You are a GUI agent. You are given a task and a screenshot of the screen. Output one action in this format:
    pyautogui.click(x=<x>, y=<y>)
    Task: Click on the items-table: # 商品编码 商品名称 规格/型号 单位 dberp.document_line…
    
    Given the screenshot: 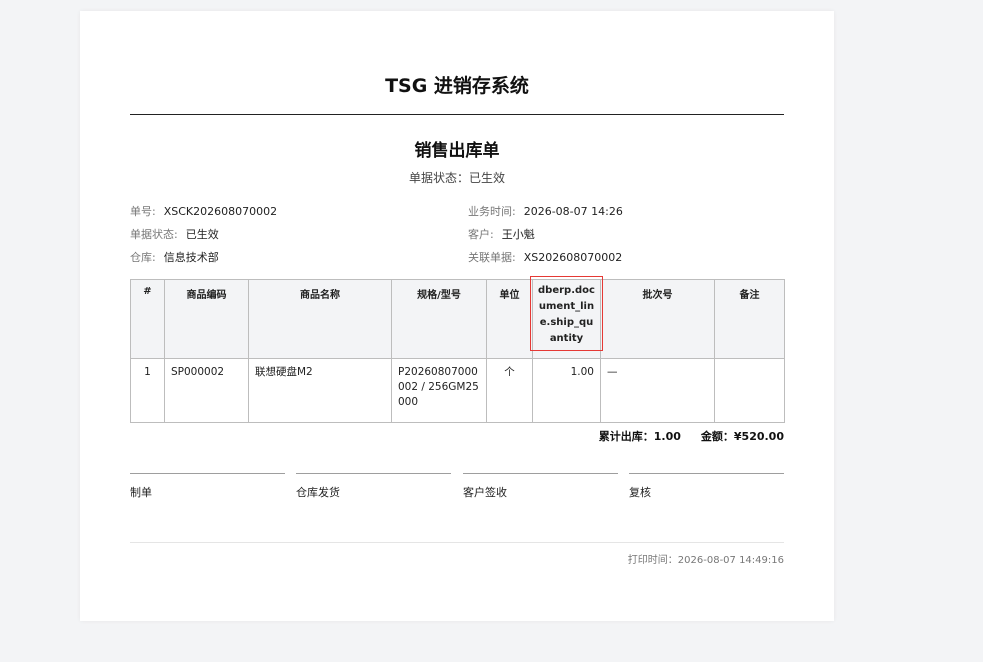 What is the action you would take?
    pyautogui.click(x=457, y=349)
    